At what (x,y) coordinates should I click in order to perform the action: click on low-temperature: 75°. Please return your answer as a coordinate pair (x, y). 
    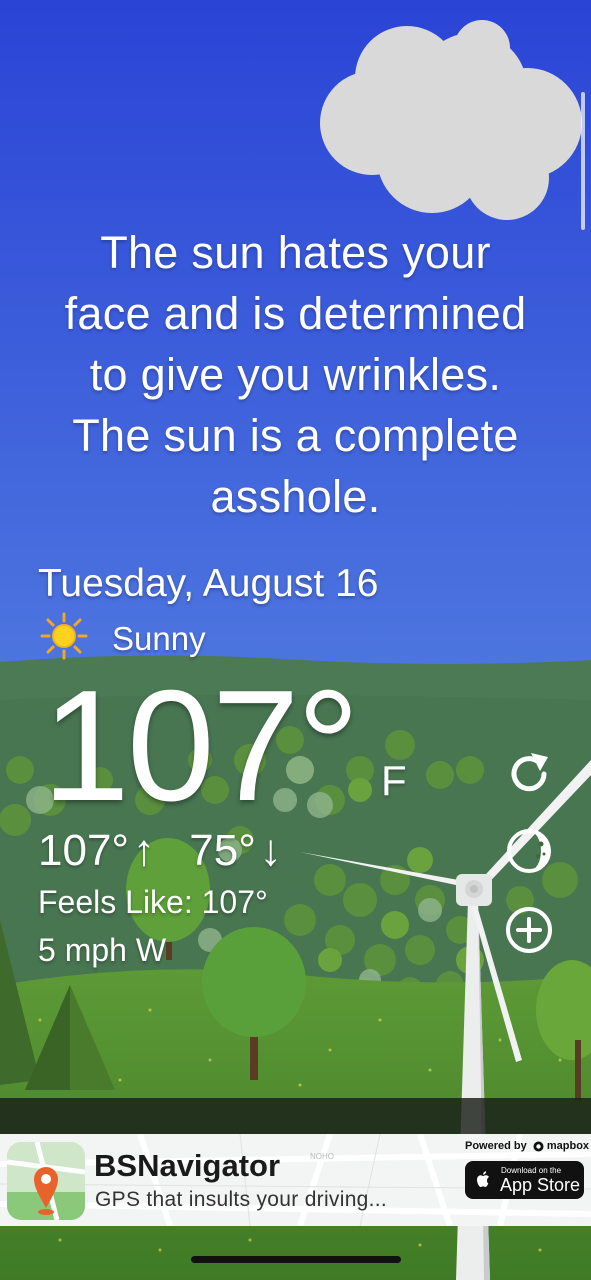
    Looking at the image, I should click on (222, 850).